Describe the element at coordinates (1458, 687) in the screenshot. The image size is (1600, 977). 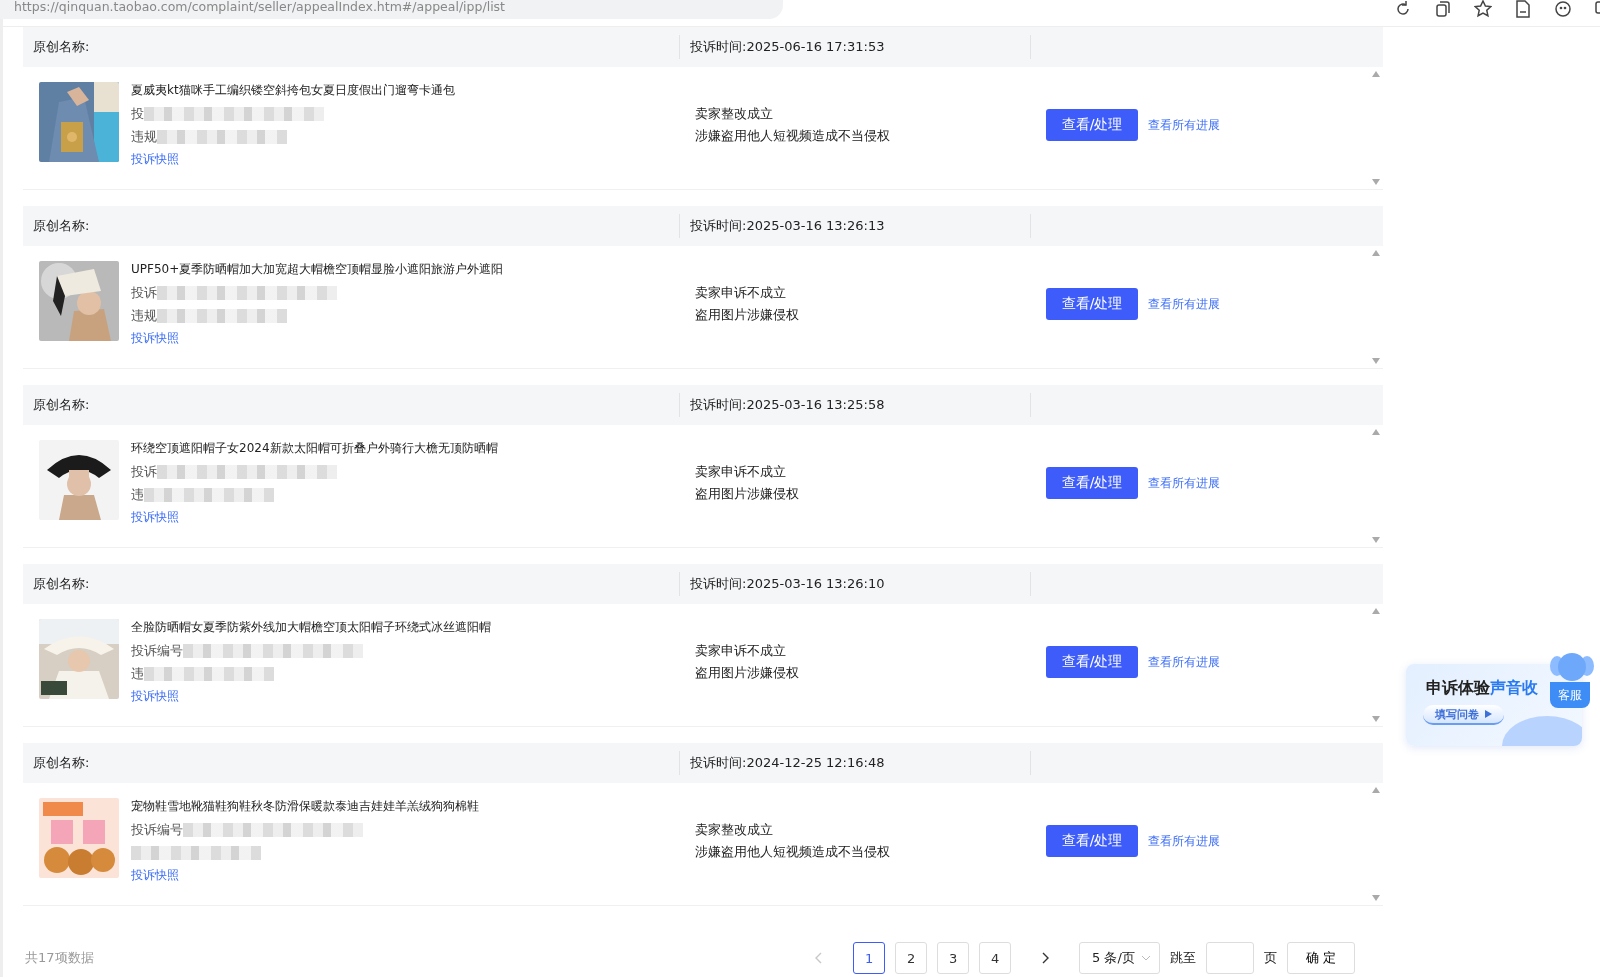
I see `banner-title: 申诉体验` at that location.